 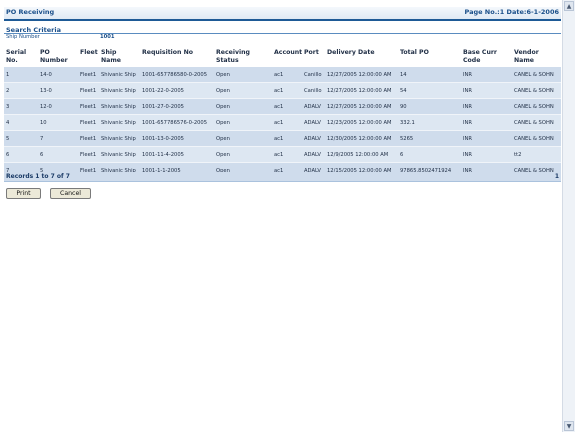 What do you see at coordinates (557, 176) in the screenshot?
I see `page-number: 1` at bounding box center [557, 176].